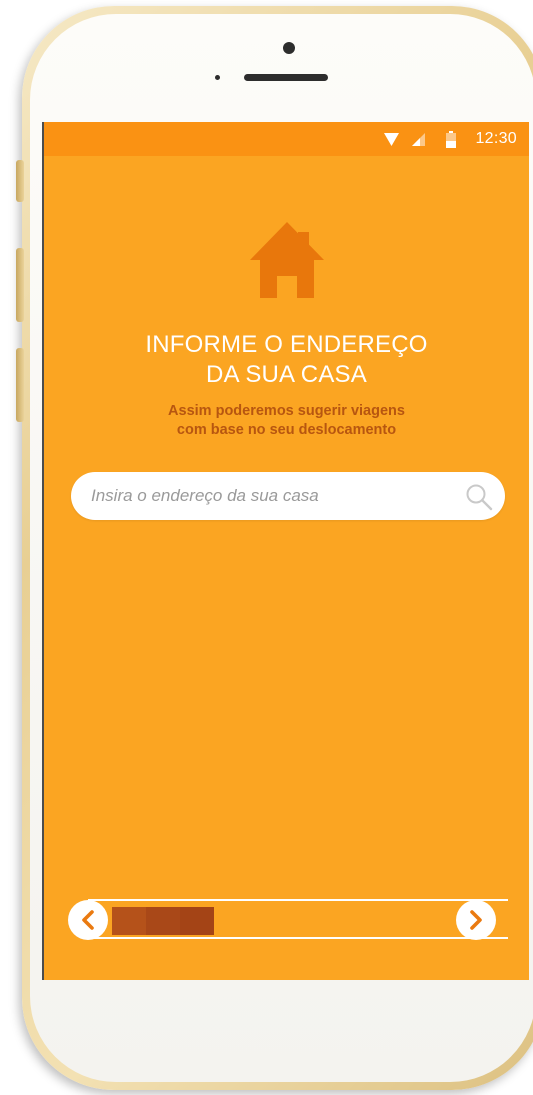 This screenshot has height=1095, width=533. Describe the element at coordinates (217, 77) in the screenshot. I see `proximity-sensor` at that location.